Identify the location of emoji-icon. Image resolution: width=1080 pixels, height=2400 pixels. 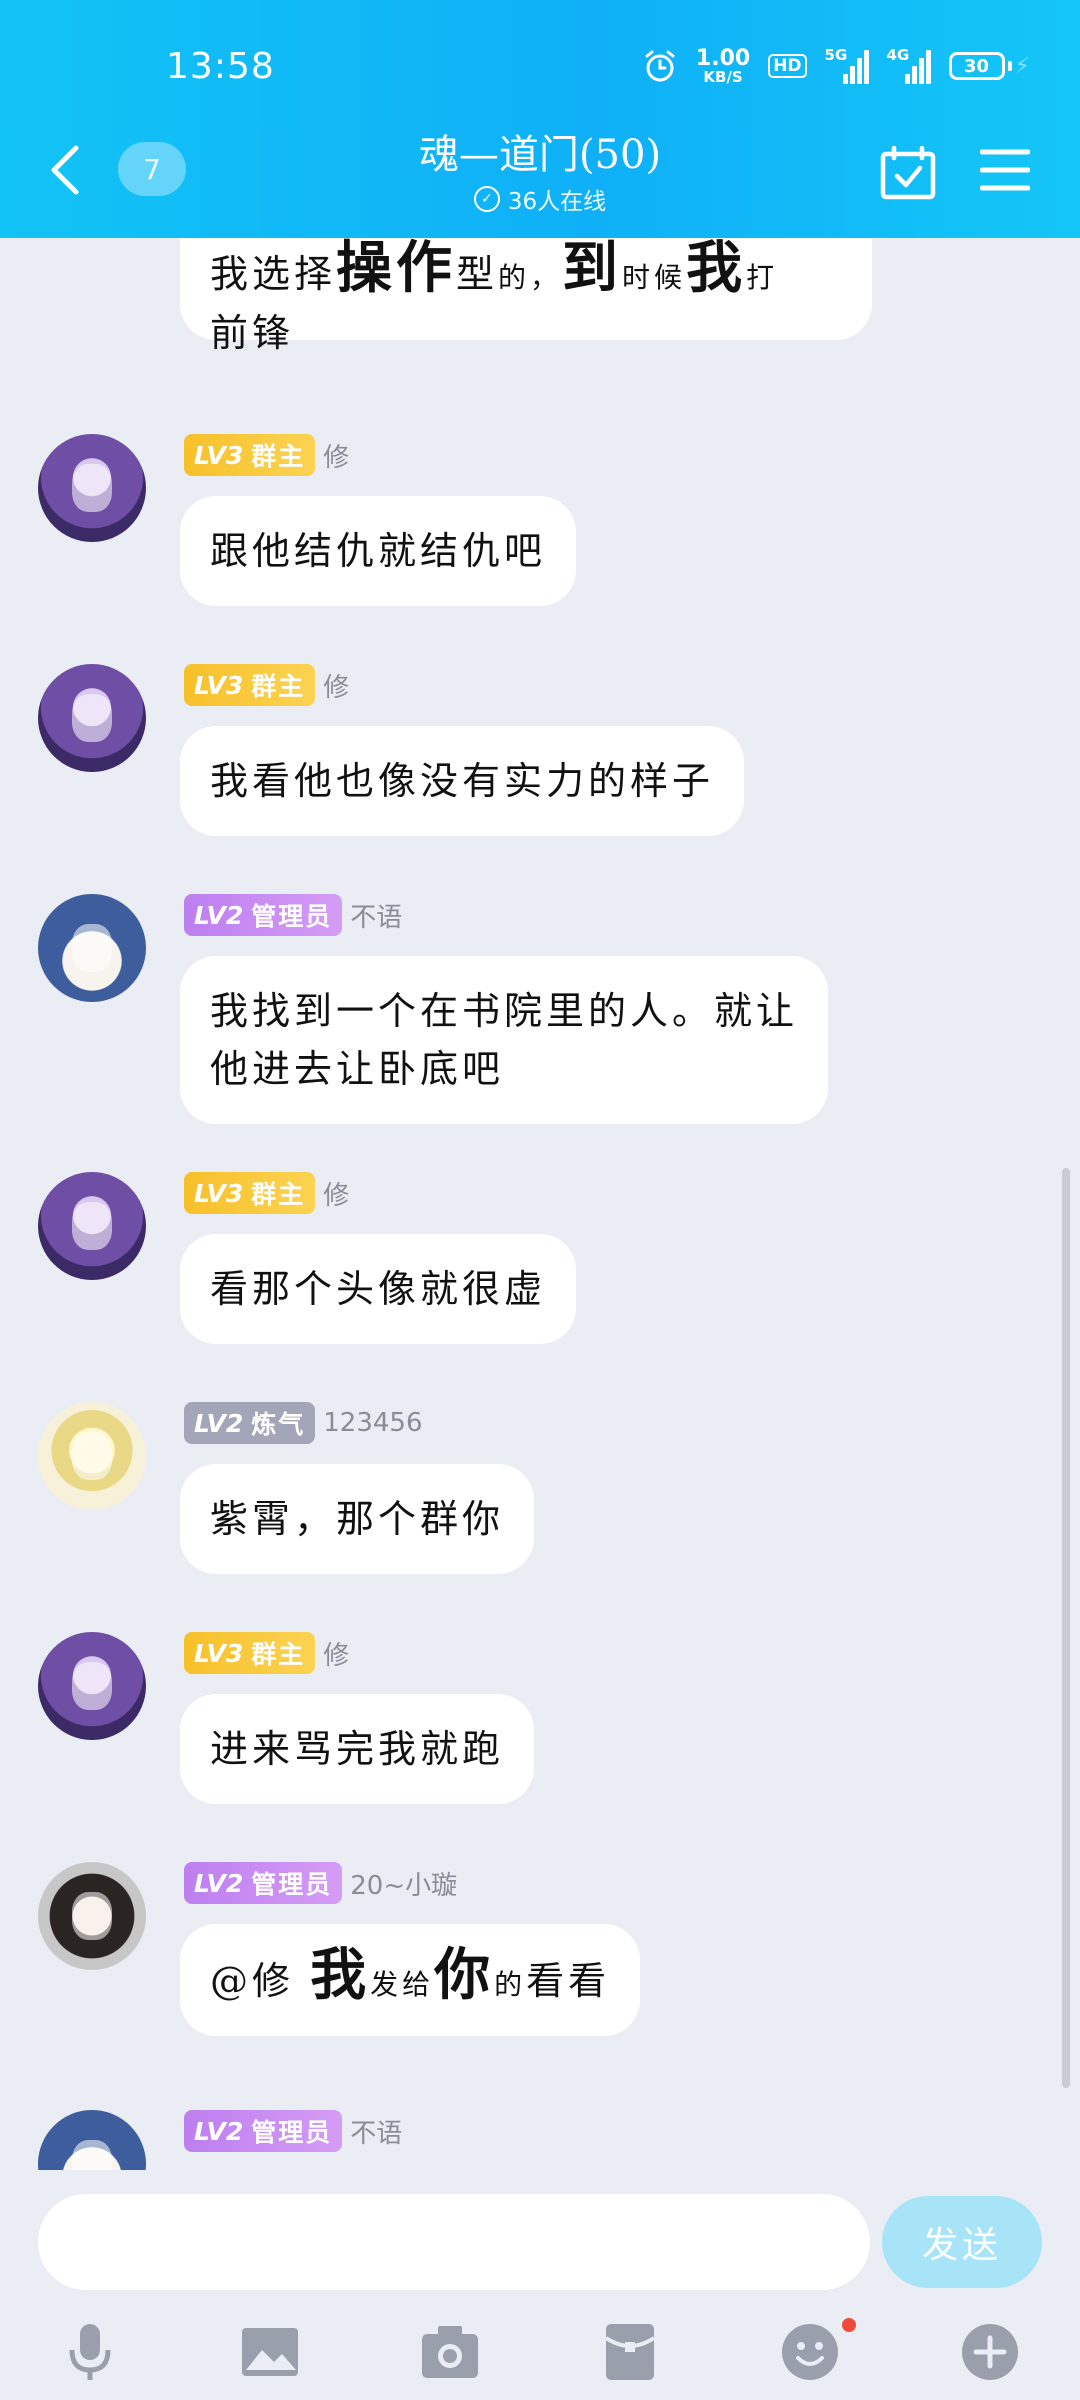
(810, 2352).